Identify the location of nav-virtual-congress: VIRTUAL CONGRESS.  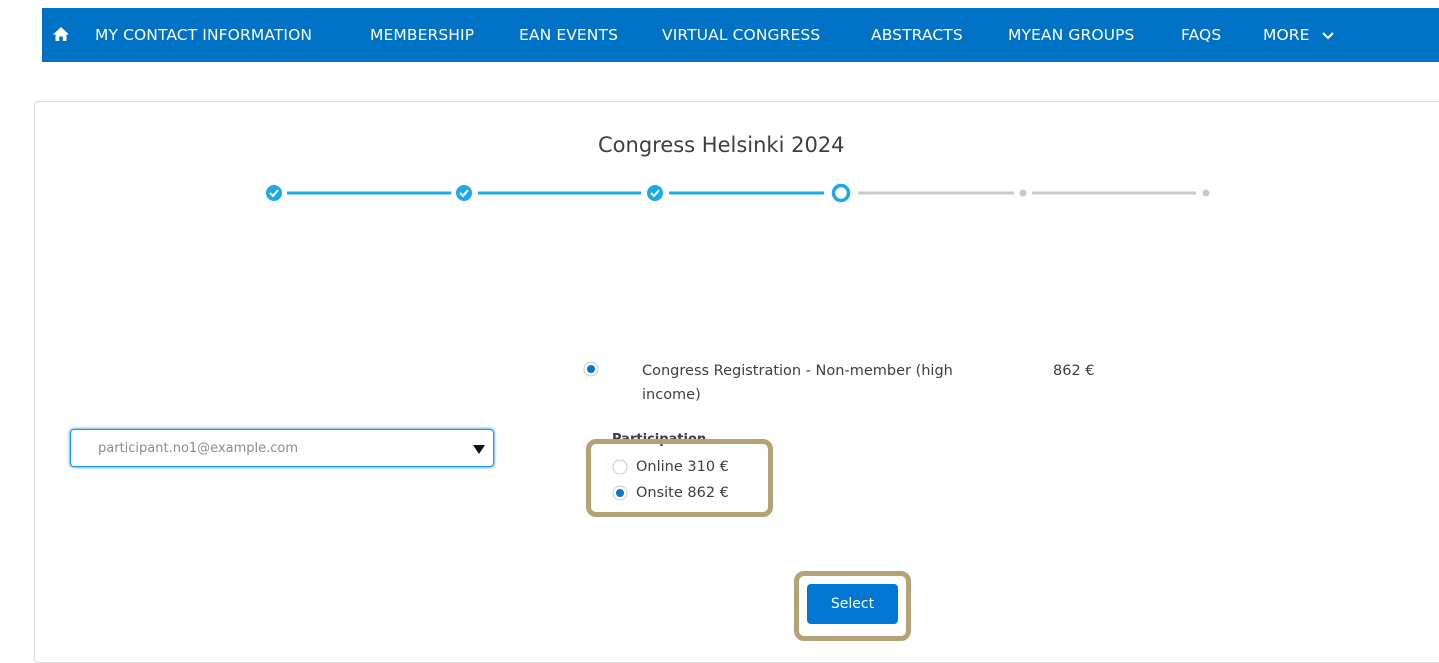
(741, 35).